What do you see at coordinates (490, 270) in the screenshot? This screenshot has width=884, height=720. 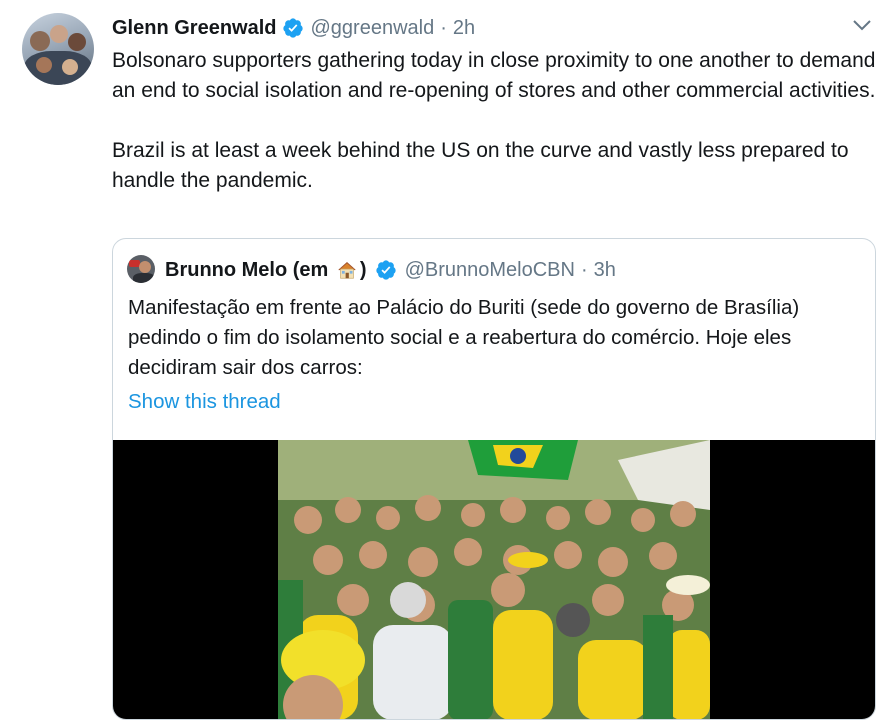 I see `quoted-author-handle: @BrunnoMeloCBN` at bounding box center [490, 270].